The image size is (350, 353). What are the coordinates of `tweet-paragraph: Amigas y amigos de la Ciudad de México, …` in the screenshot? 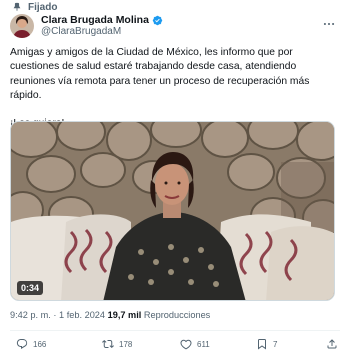 It's located at (160, 74).